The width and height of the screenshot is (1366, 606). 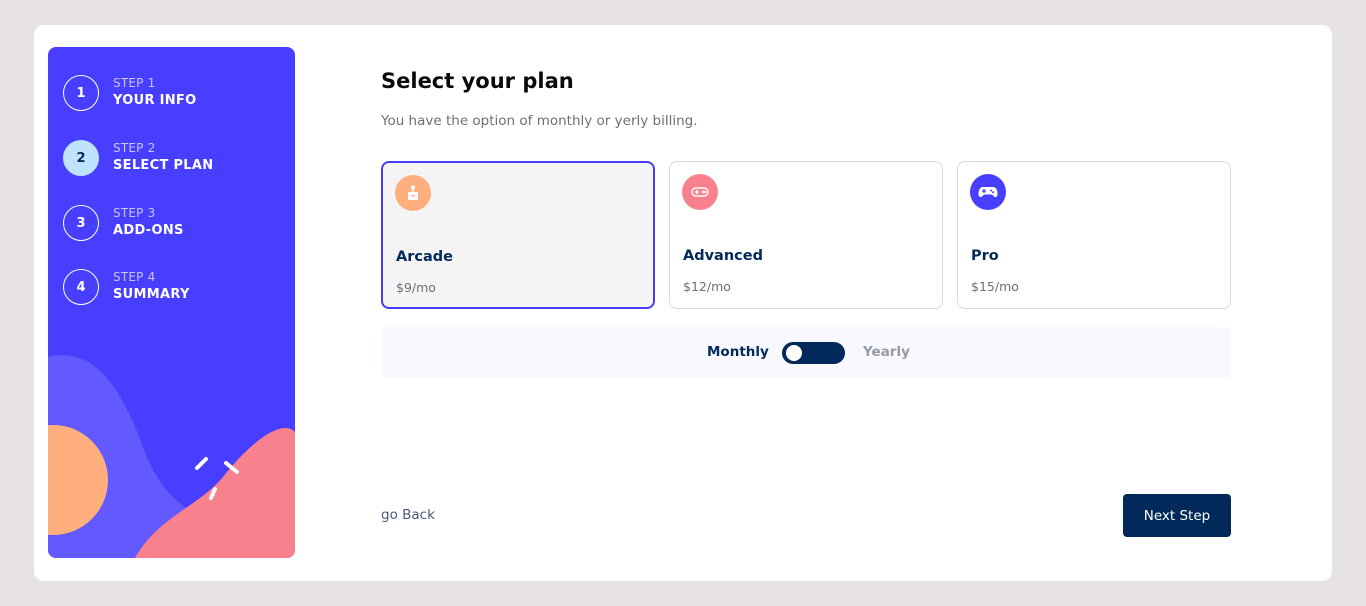 I want to click on step-label: STEP 2, so click(x=134, y=148).